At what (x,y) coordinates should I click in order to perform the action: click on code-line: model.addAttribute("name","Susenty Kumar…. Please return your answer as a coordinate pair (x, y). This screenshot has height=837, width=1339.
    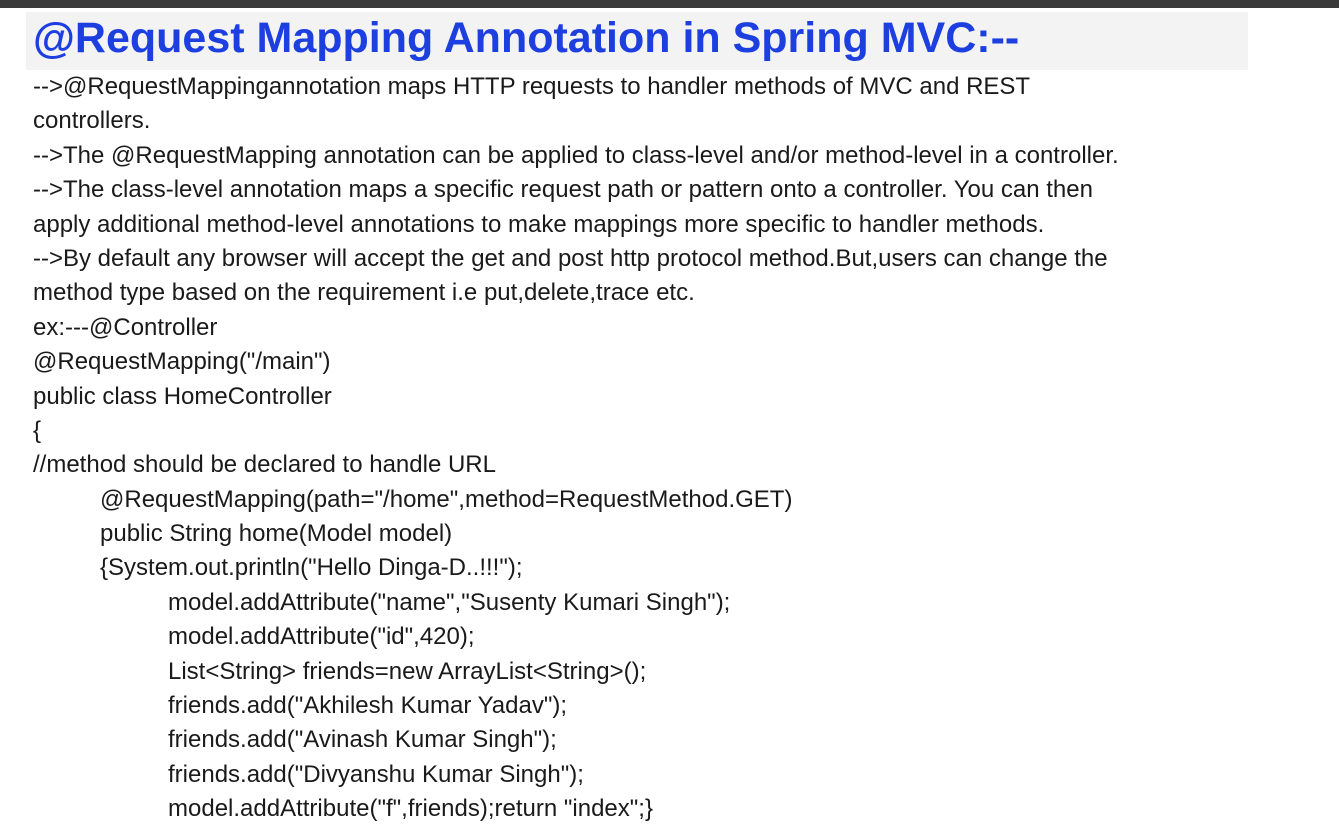
    Looking at the image, I should click on (449, 602).